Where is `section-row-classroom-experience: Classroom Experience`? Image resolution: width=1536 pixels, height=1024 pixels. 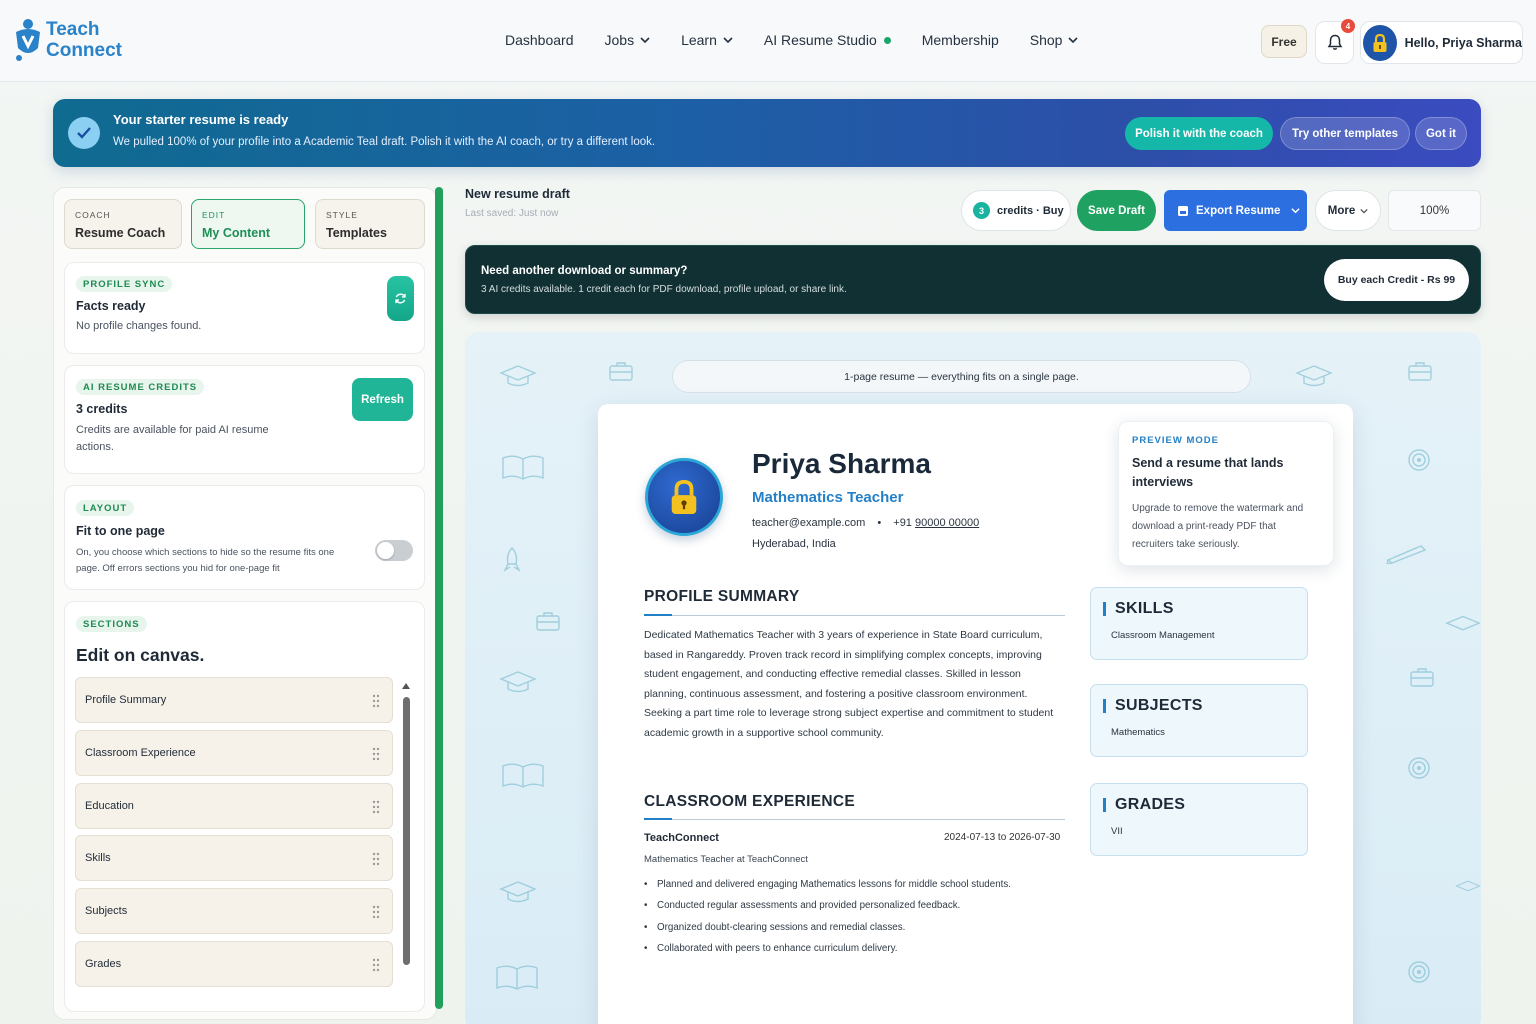
section-row-classroom-experience: Classroom Experience is located at coordinates (234, 753).